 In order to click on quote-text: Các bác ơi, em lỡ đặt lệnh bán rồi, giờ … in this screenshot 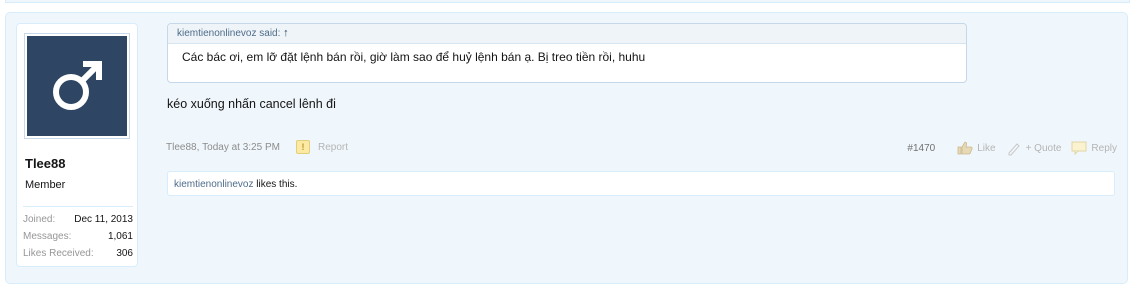, I will do `click(414, 57)`.